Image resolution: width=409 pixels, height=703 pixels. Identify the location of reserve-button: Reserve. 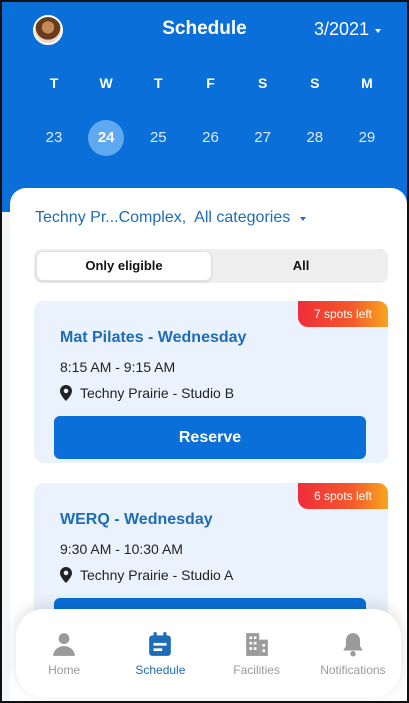
(210, 437).